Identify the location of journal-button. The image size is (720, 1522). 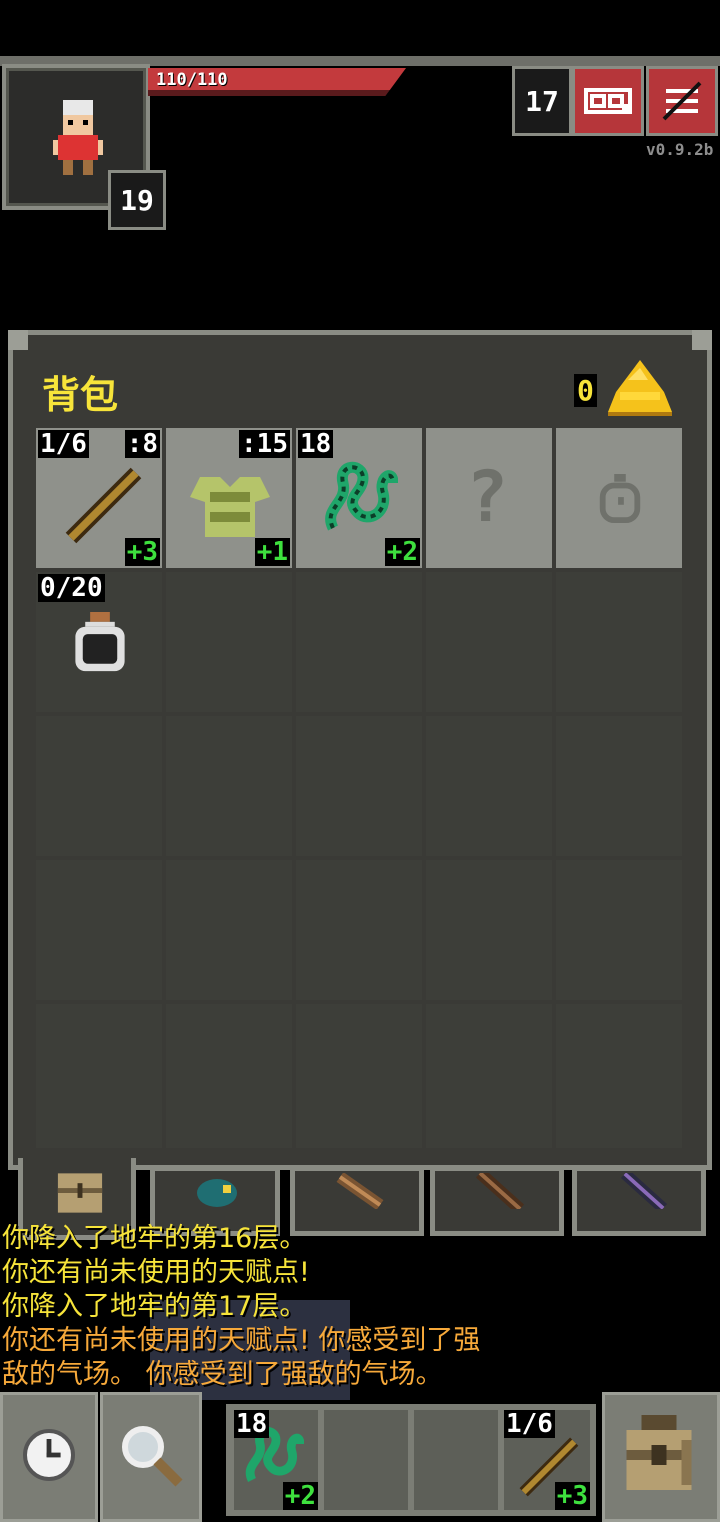
(608, 101).